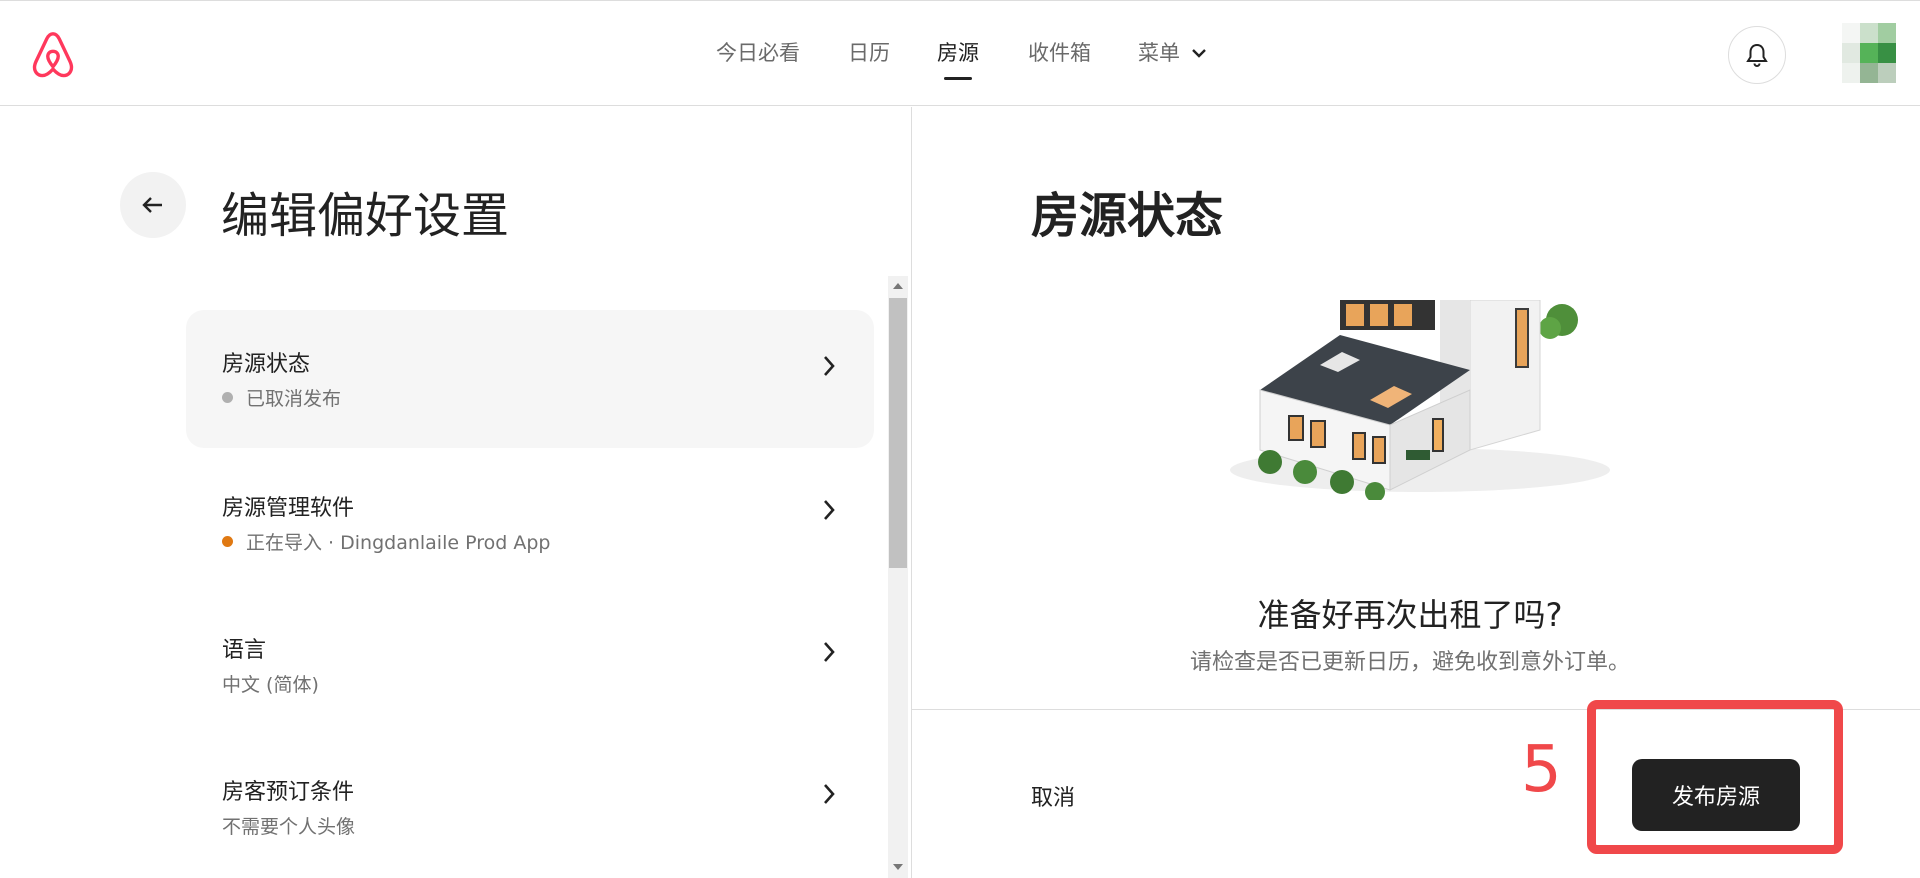 The height and width of the screenshot is (878, 1920). Describe the element at coordinates (1410, 662) in the screenshot. I see `ready-description: 请检查是否已更新日历，避免收到意外订单。` at that location.